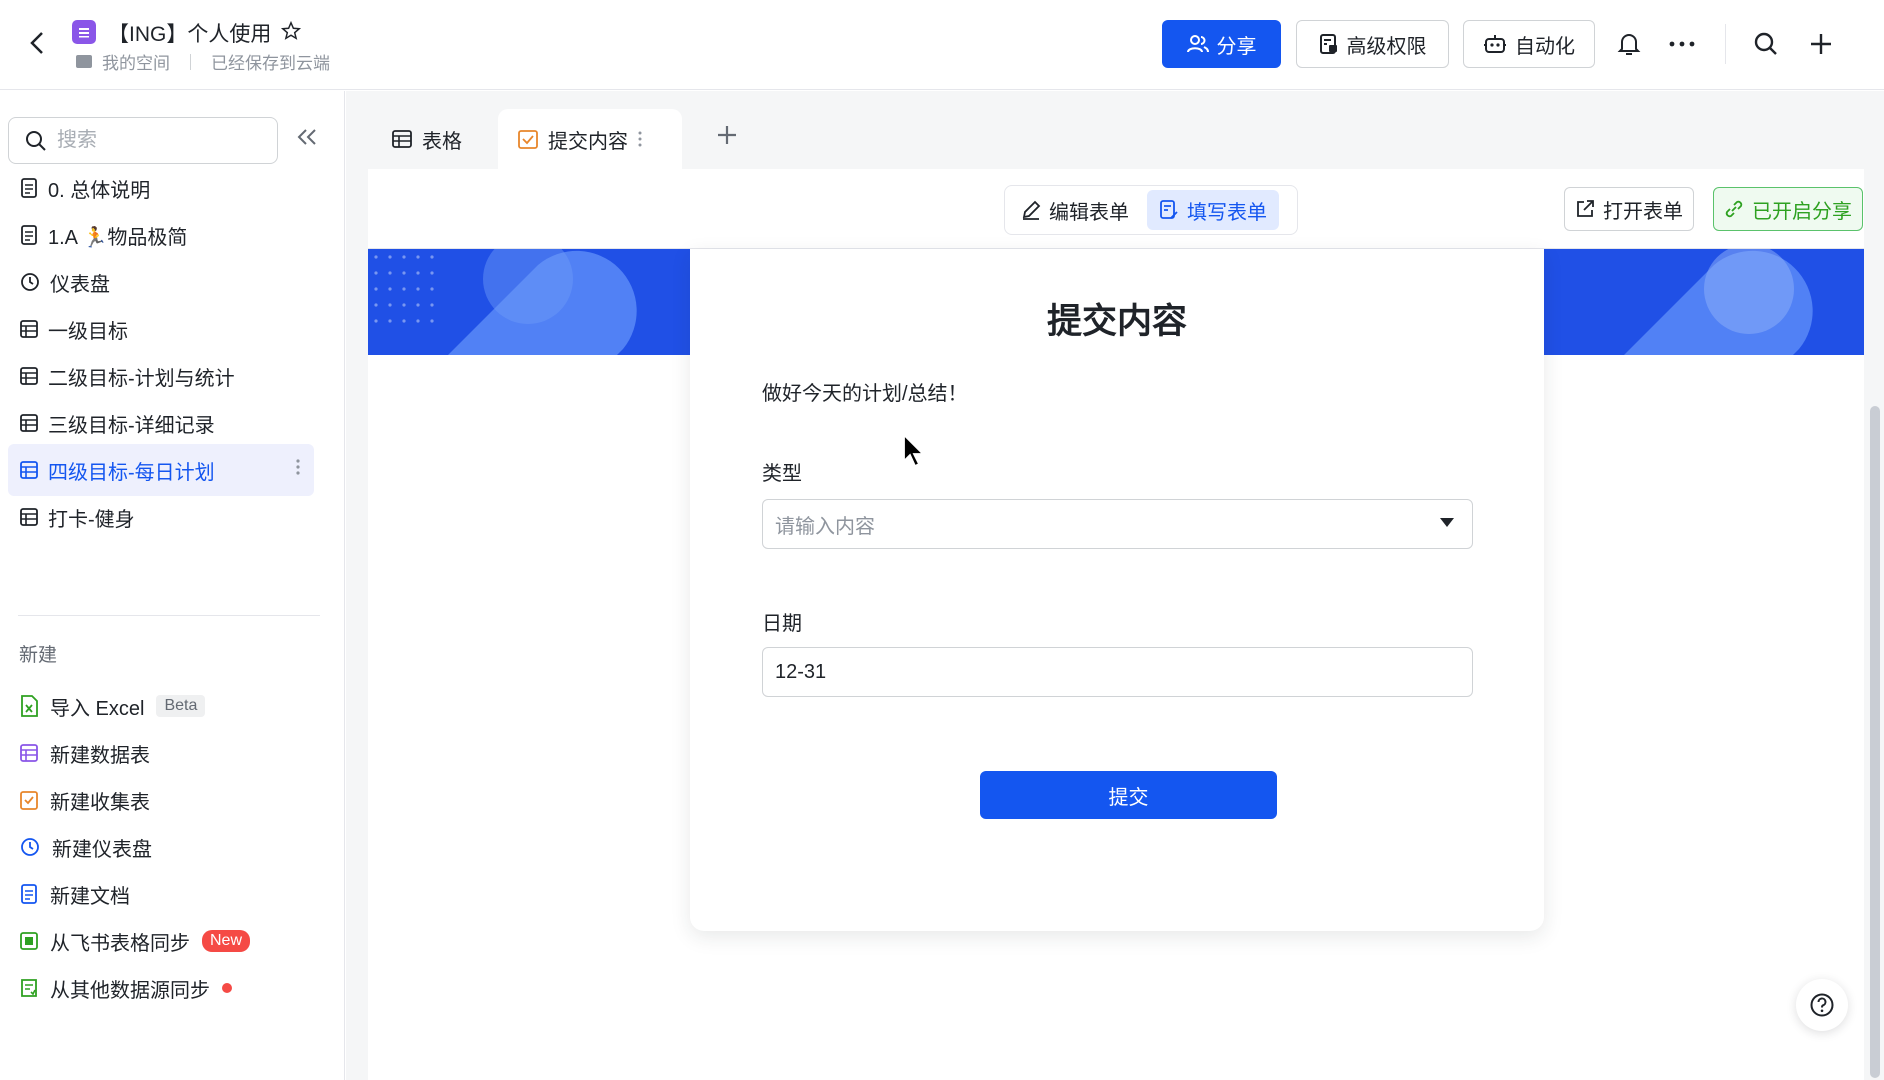 The width and height of the screenshot is (1884, 1080). Describe the element at coordinates (1545, 46) in the screenshot. I see `automation-label: 自动化` at that location.